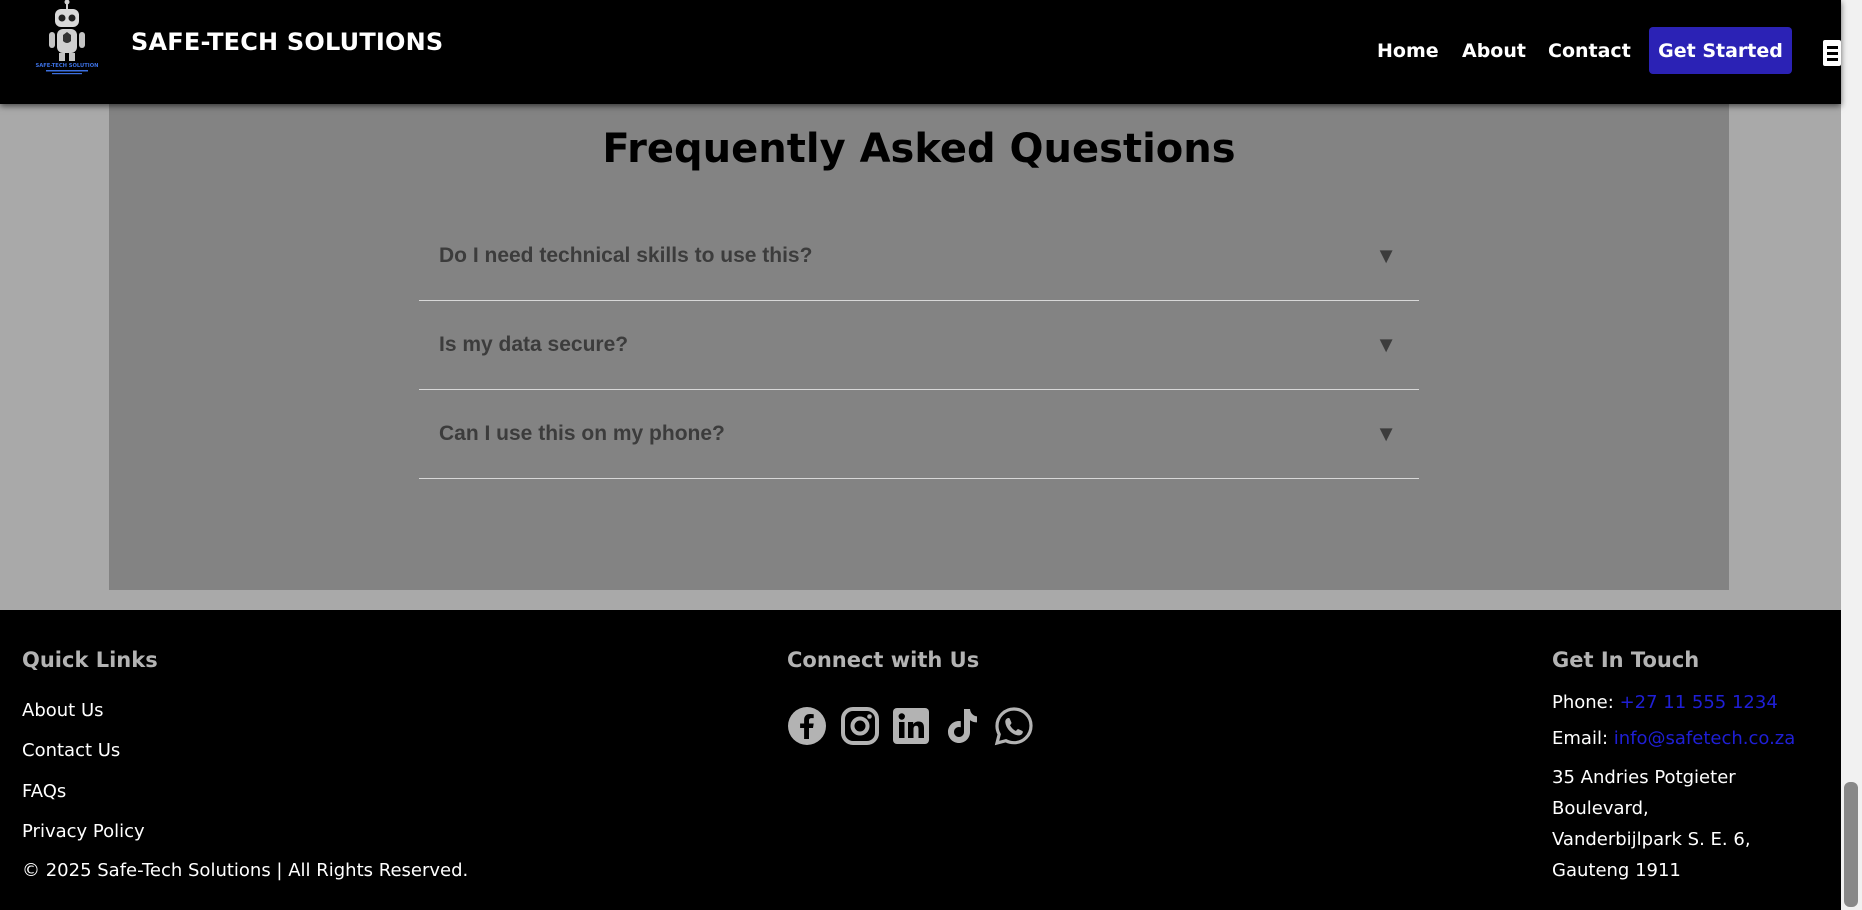 This screenshot has width=1862, height=910. What do you see at coordinates (911, 726) in the screenshot?
I see `linkedin-icon` at bounding box center [911, 726].